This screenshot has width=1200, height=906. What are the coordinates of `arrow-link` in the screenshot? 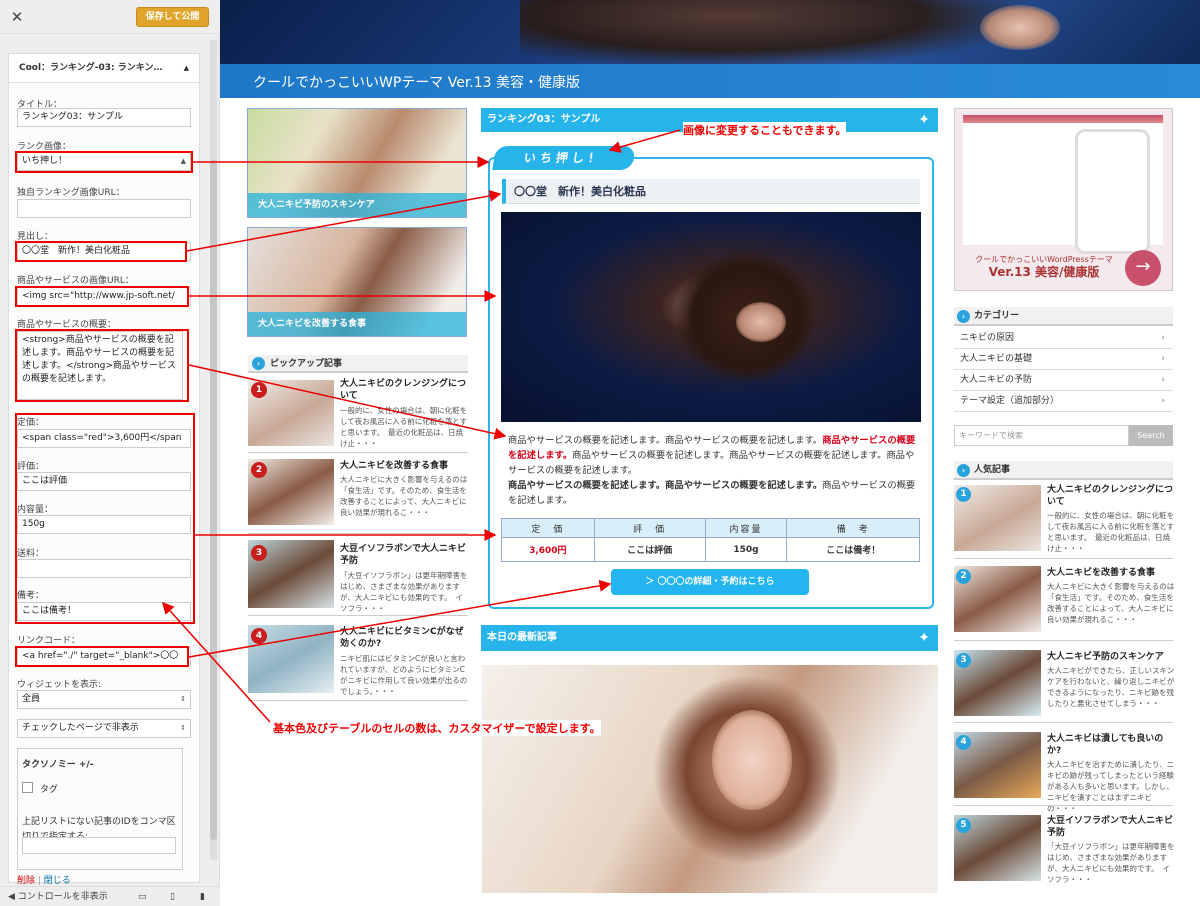 It's located at (400, 618).